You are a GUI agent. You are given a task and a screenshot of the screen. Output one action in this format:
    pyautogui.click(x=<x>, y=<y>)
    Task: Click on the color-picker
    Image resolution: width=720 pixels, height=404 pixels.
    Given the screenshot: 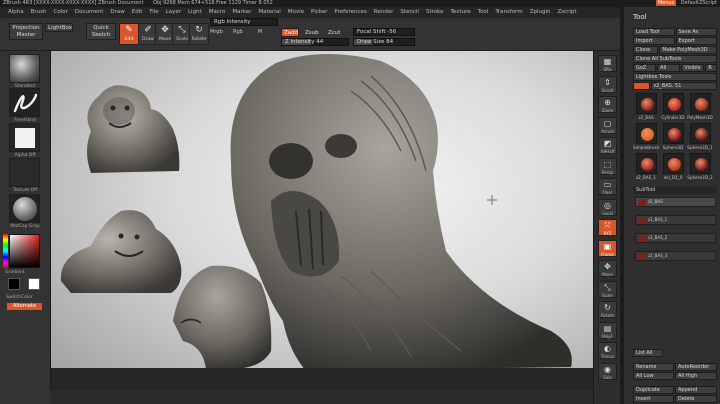 What is the action you would take?
    pyautogui.click(x=24, y=251)
    